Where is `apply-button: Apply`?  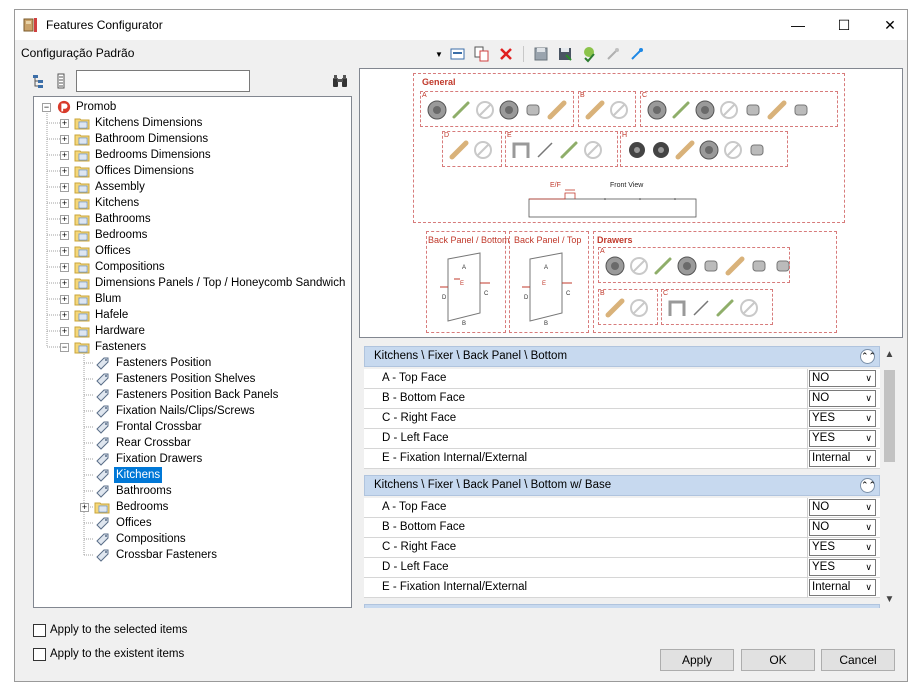
apply-button: Apply is located at coordinates (697, 660).